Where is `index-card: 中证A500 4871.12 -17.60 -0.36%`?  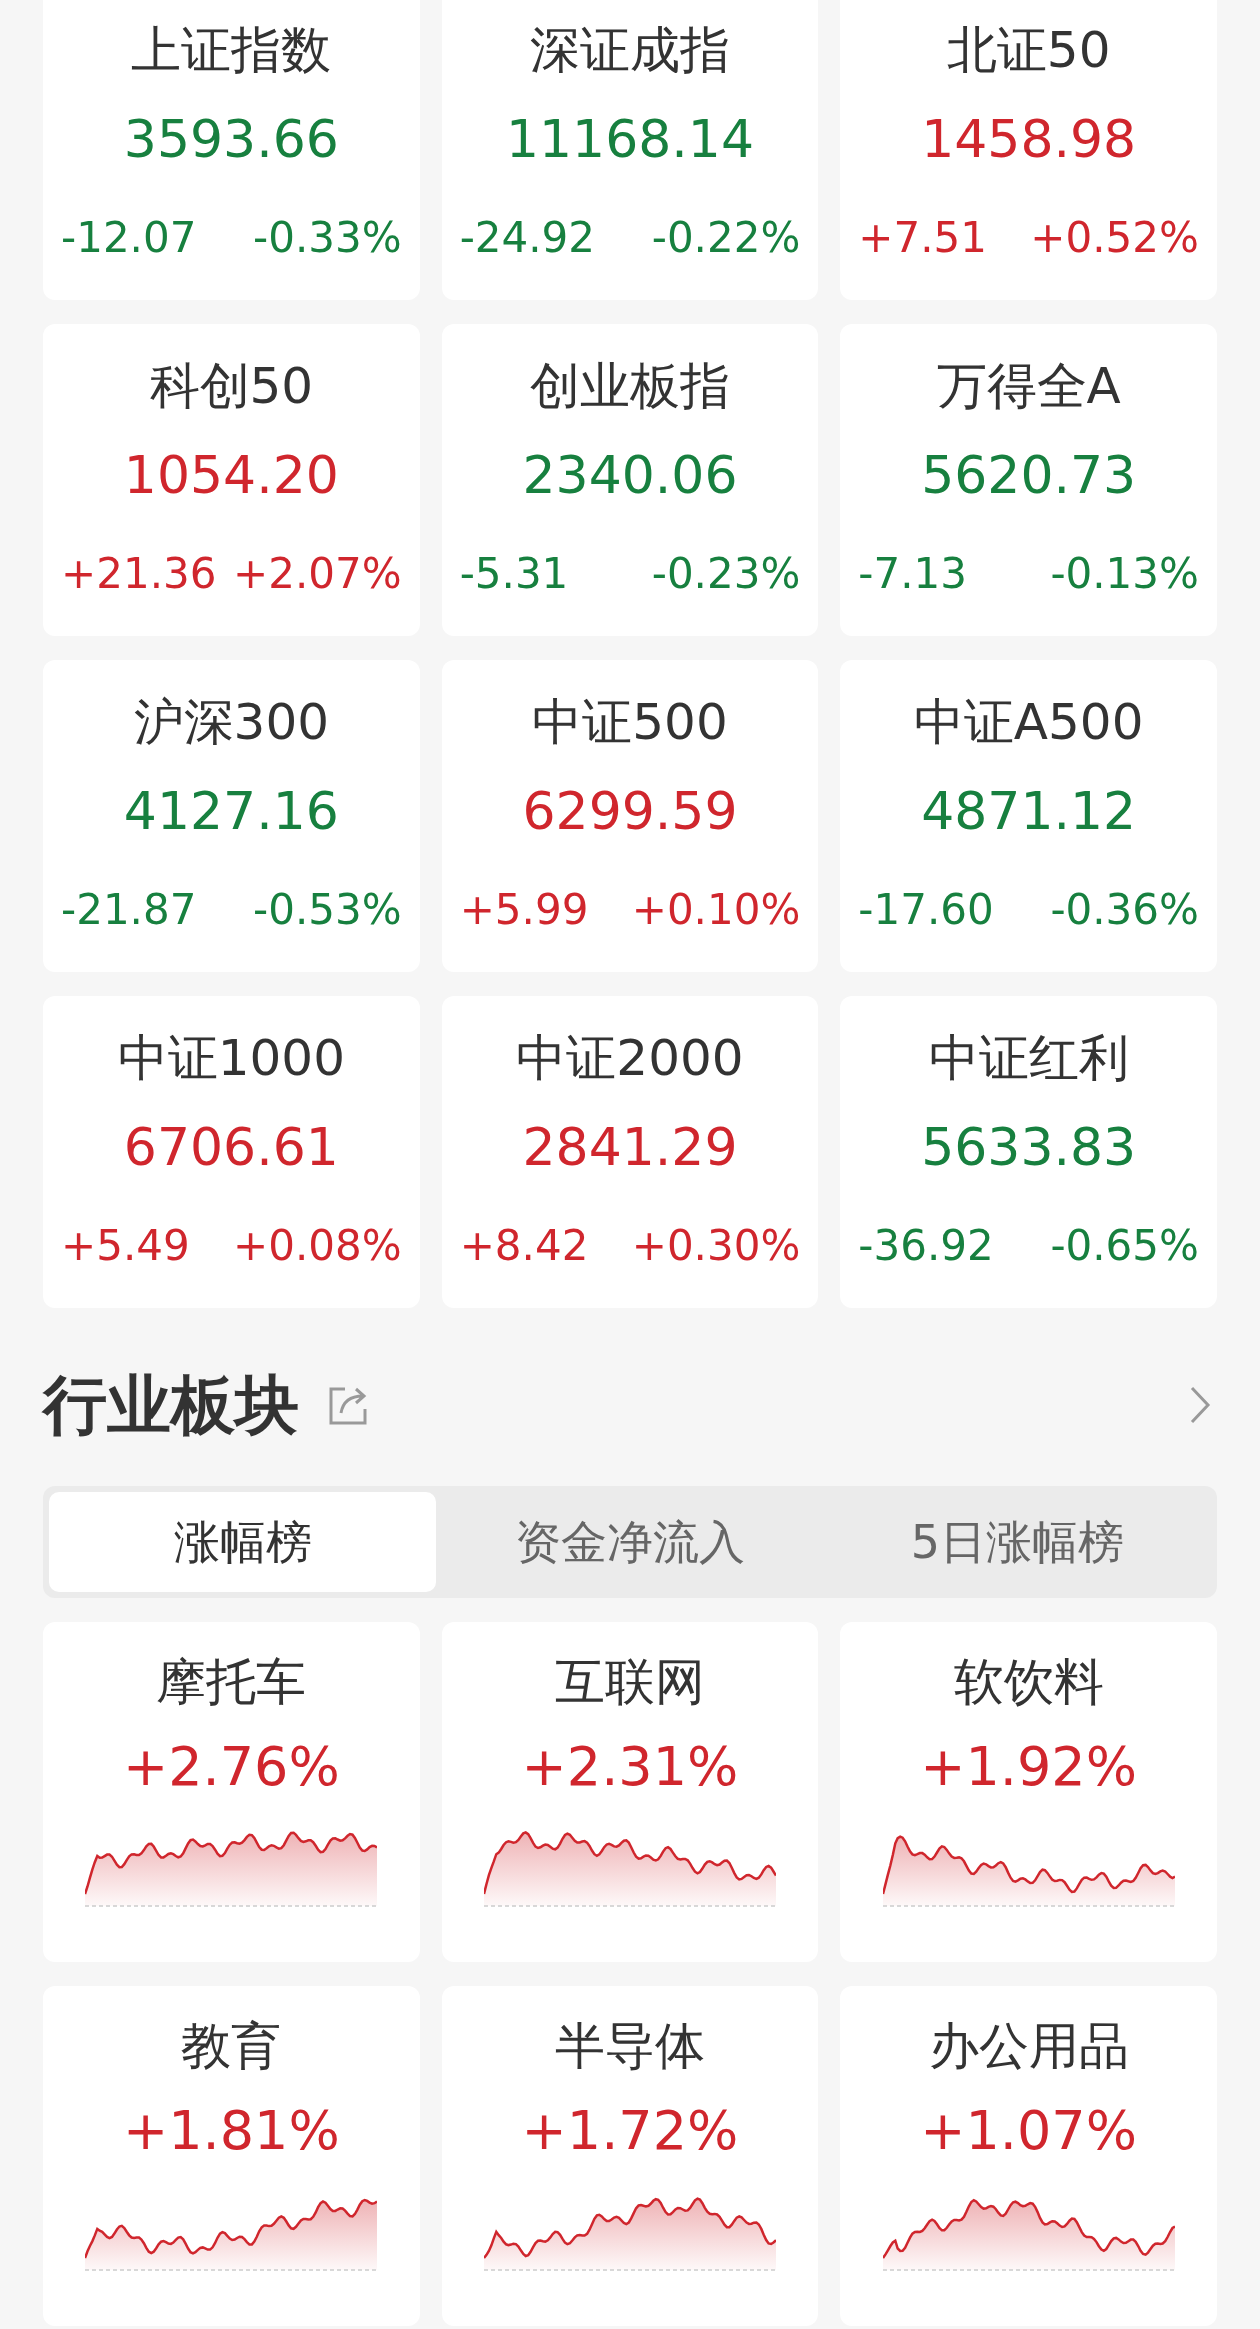
index-card: 中证A500 4871.12 -17.60 -0.36% is located at coordinates (1028, 816).